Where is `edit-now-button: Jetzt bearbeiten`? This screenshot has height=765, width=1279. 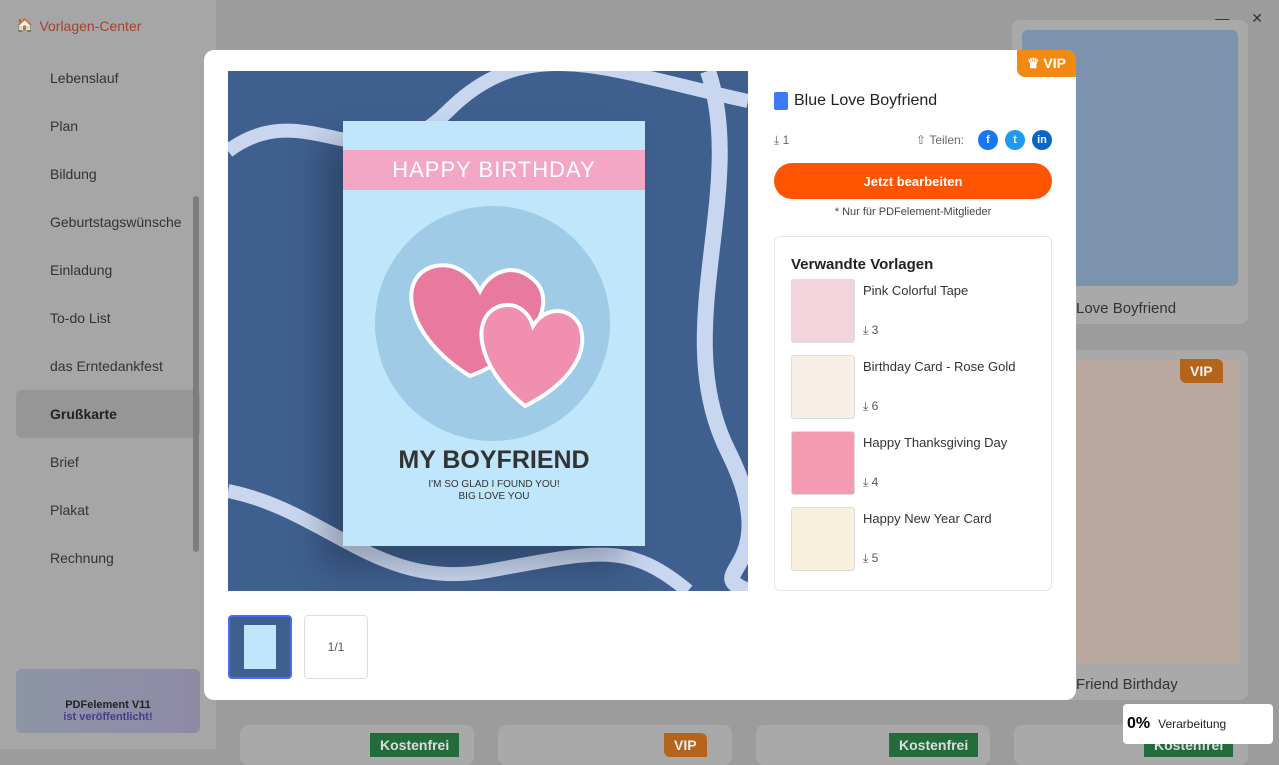 edit-now-button: Jetzt bearbeiten is located at coordinates (913, 181).